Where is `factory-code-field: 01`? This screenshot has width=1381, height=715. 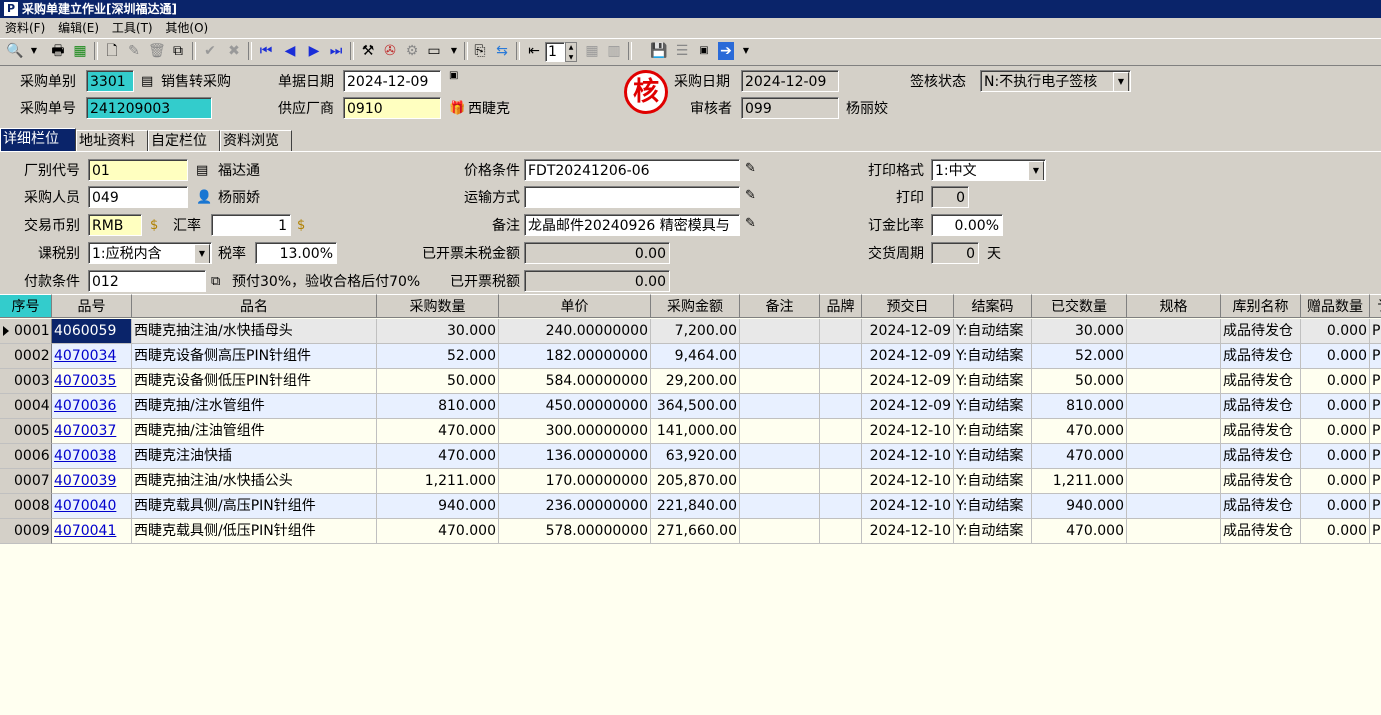 factory-code-field: 01 is located at coordinates (138, 170).